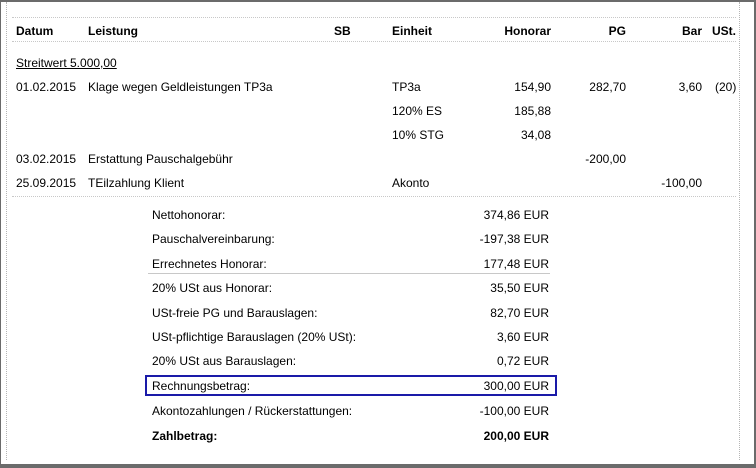 Image resolution: width=756 pixels, height=468 pixels. Describe the element at coordinates (46, 87) in the screenshot. I see `cell-datum: 01.02.2015` at that location.